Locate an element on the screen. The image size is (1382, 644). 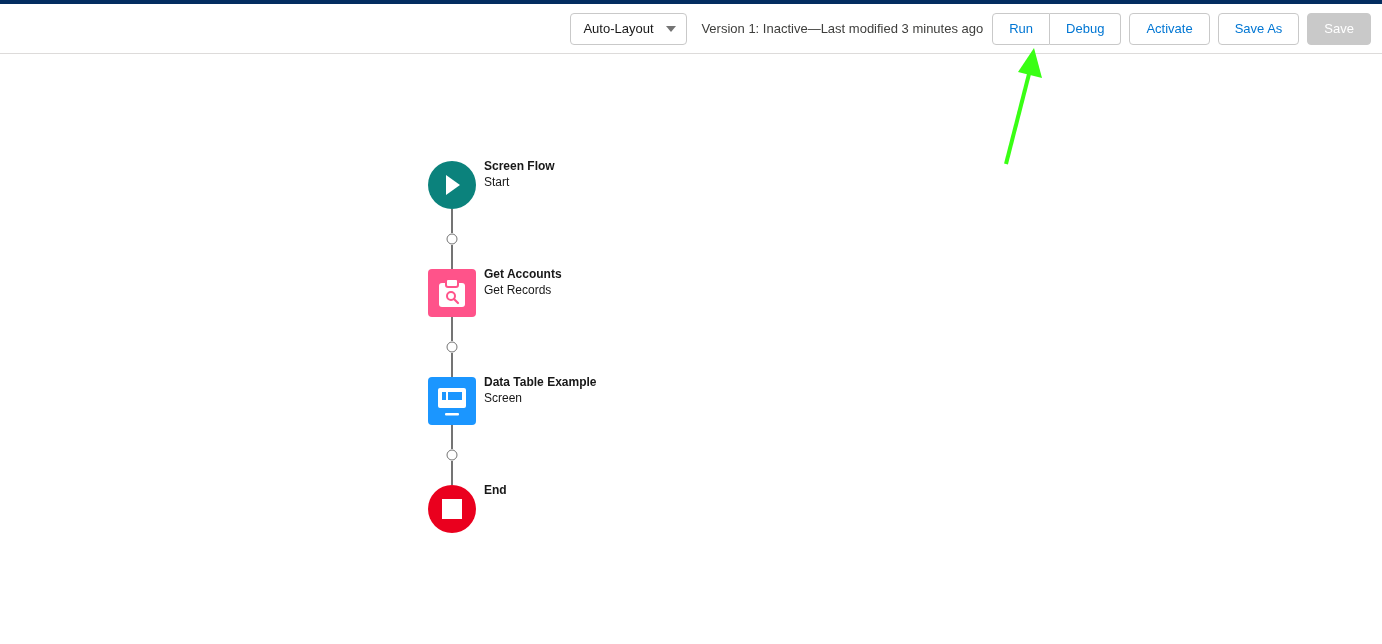
node-type: Get Records is located at coordinates (518, 290).